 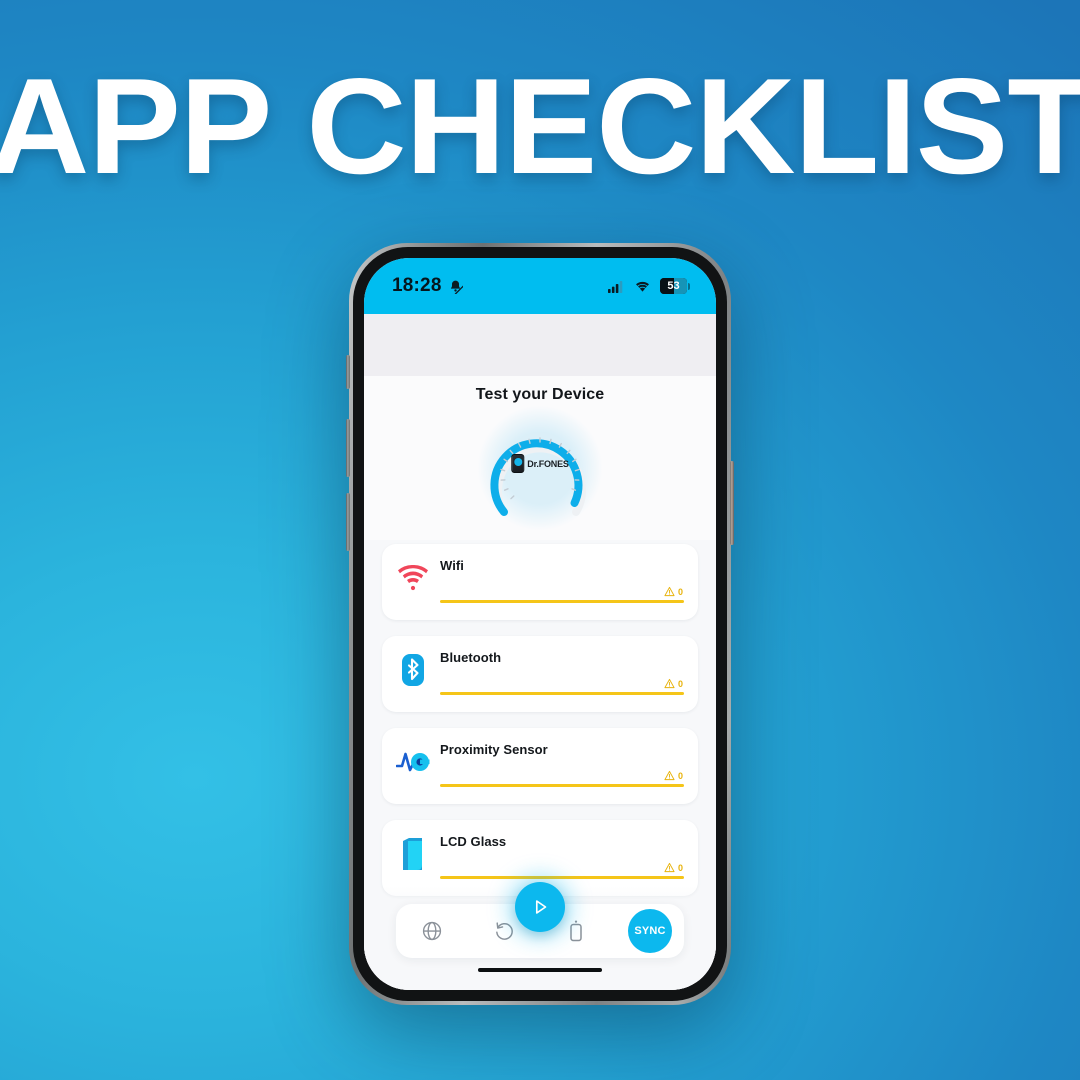 What do you see at coordinates (650, 931) in the screenshot?
I see `sync-button: SYNC` at bounding box center [650, 931].